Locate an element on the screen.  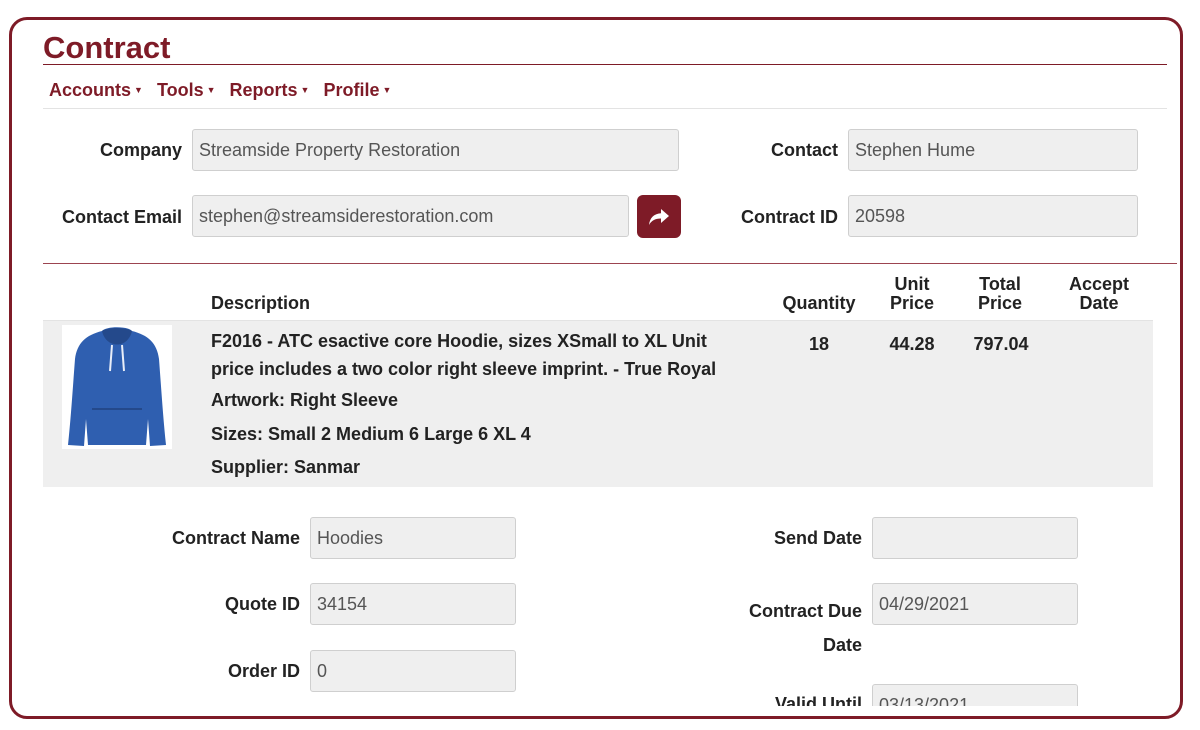
nav-tools-menu: Tools ▼ is located at coordinates (186, 90).